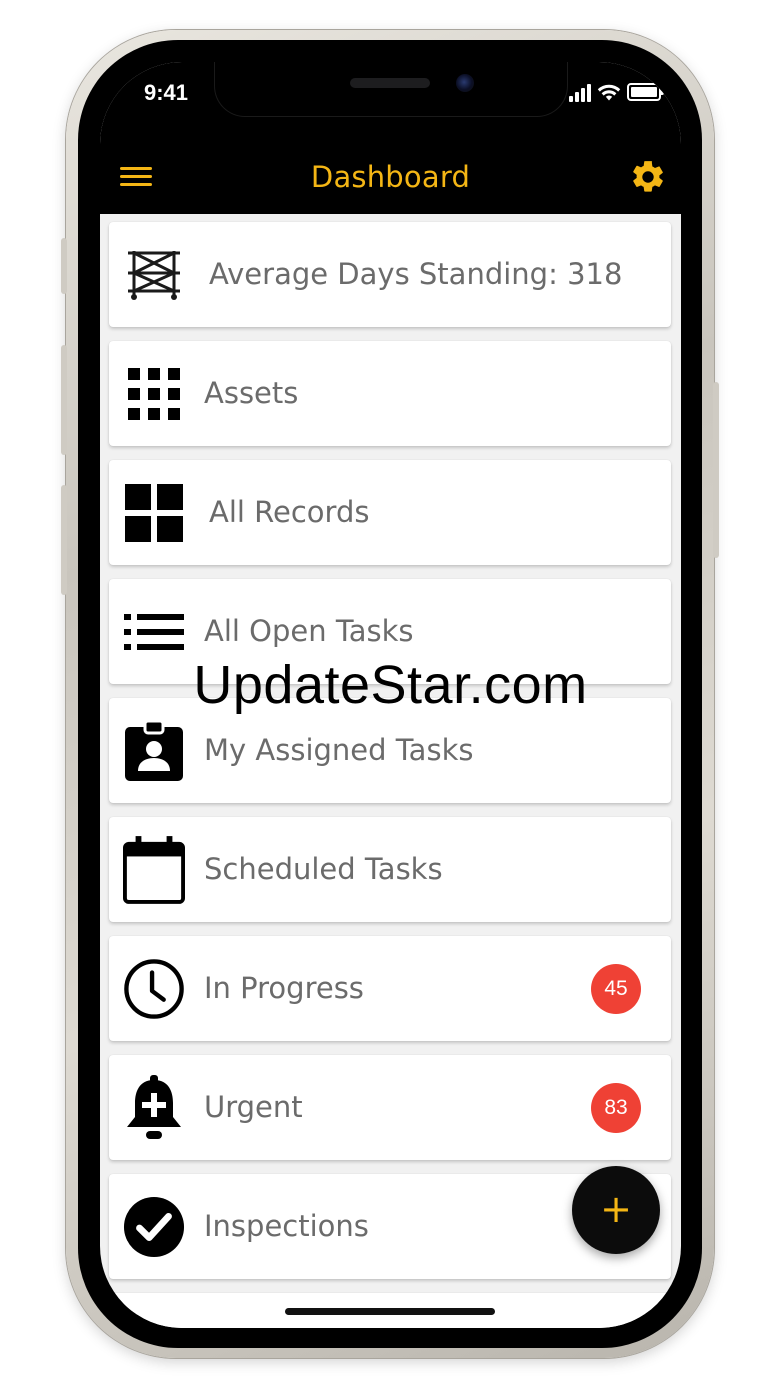  I want to click on dashboard-item-in-progress: In Progress 45, so click(390, 988).